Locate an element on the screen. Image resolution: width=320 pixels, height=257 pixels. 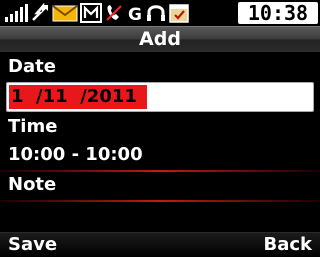
date-input: 1 /11 /2011 is located at coordinates (160, 97).